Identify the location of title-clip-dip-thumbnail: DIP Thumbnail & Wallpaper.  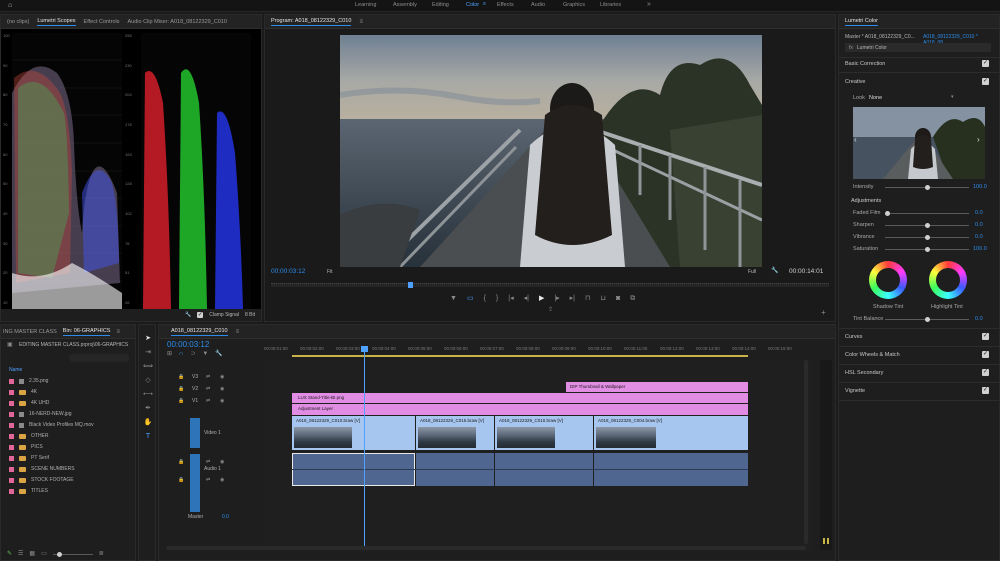
(657, 387).